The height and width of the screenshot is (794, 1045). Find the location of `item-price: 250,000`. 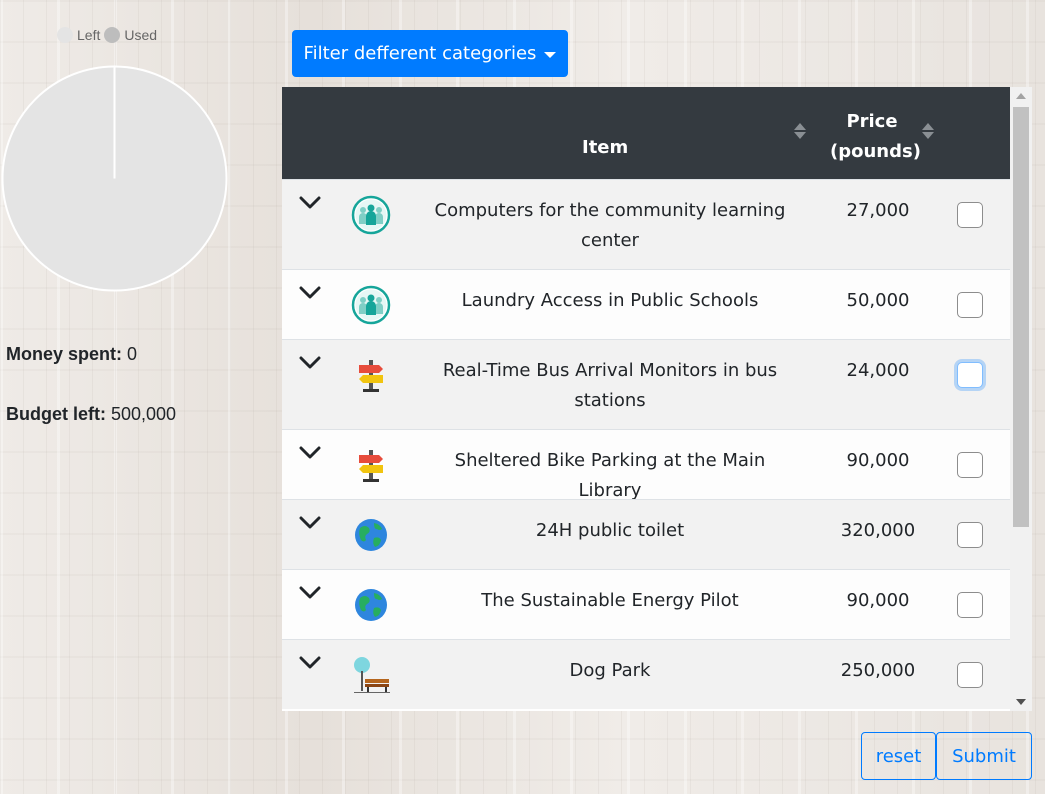

item-price: 250,000 is located at coordinates (878, 670).